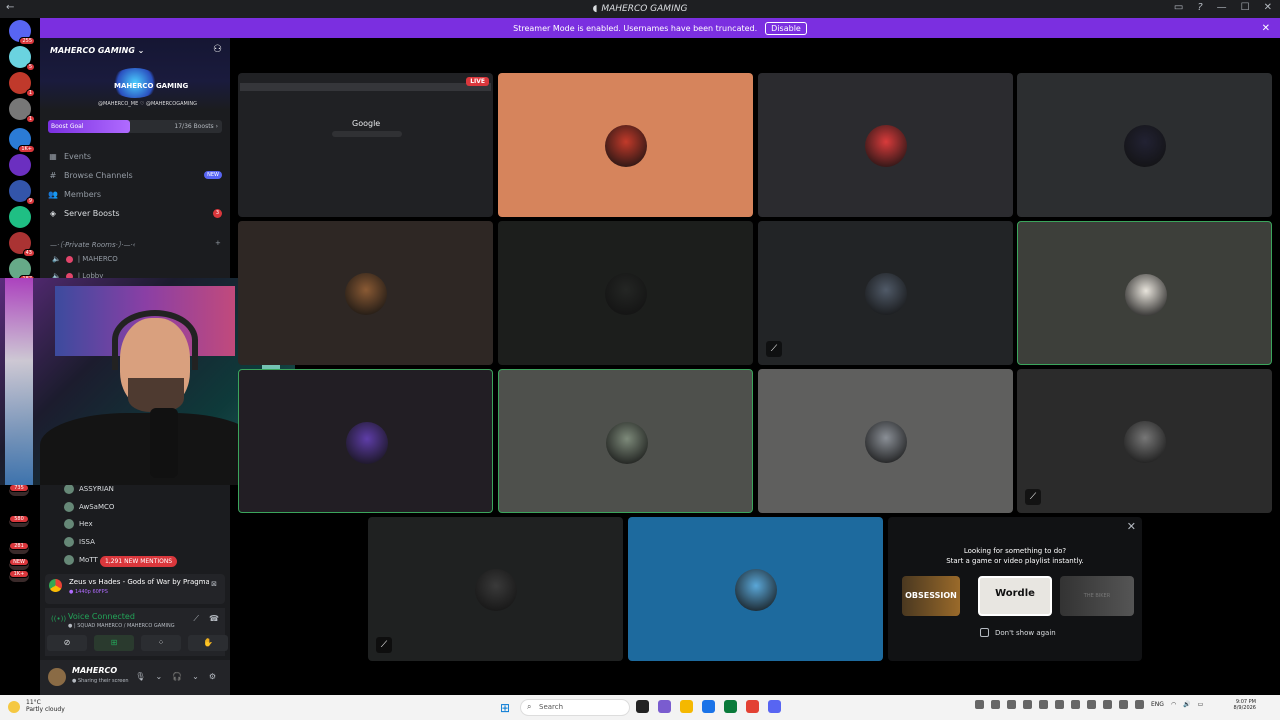 Image resolution: width=1280 pixels, height=720 pixels. Describe the element at coordinates (14, 707) in the screenshot. I see `weather-icon` at that location.